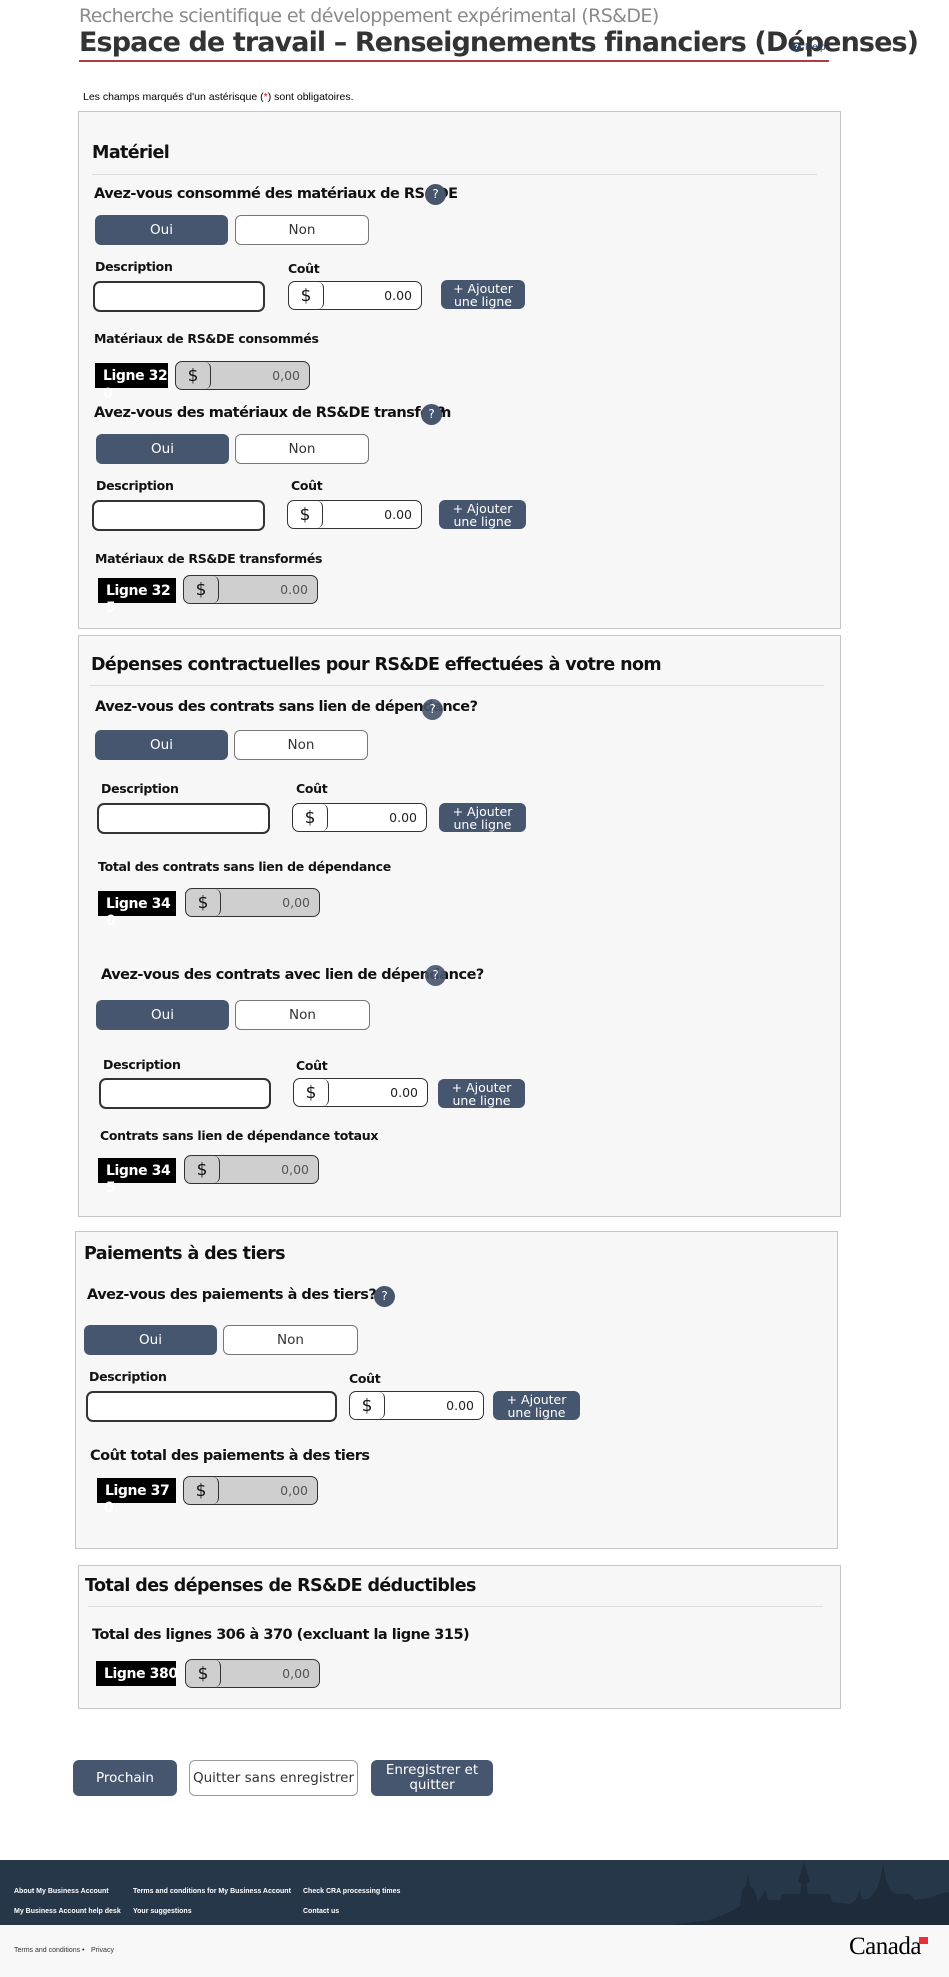  I want to click on quit-without-saving-button: Quitter sans enregistrer, so click(273, 1778).